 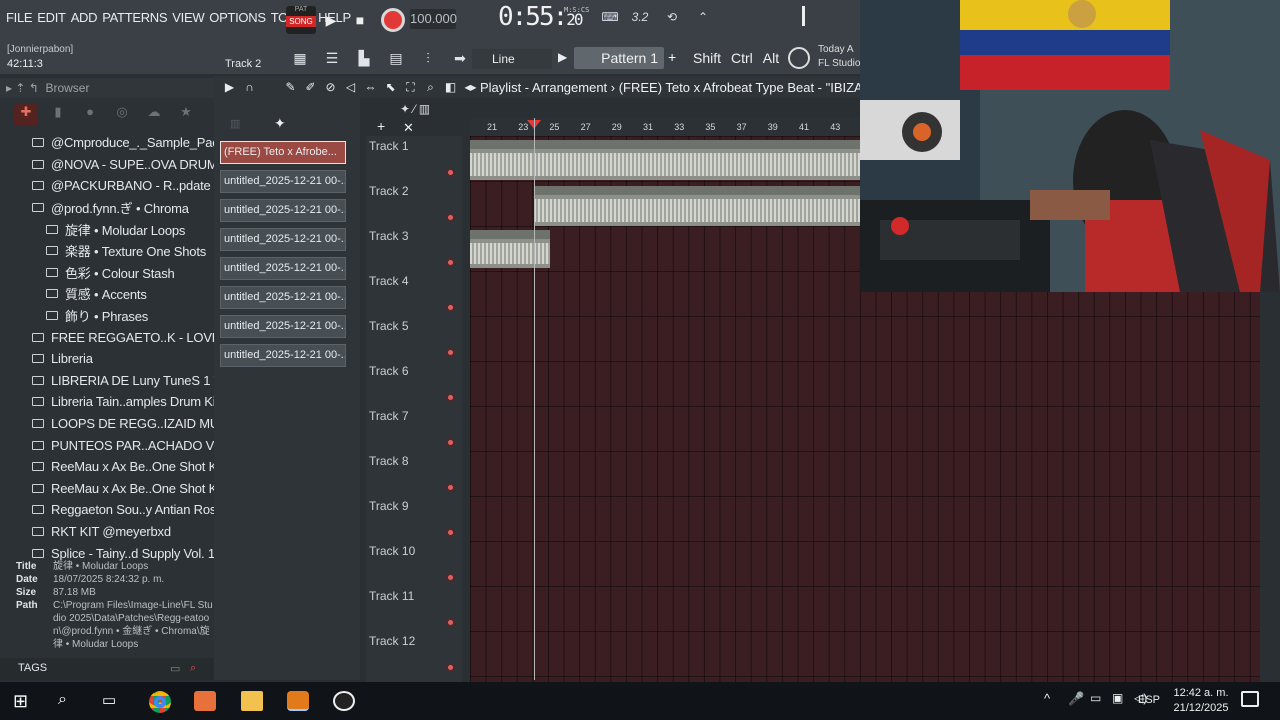 What do you see at coordinates (107, 273) in the screenshot?
I see `browser-item: 色彩 • Colour Stash` at bounding box center [107, 273].